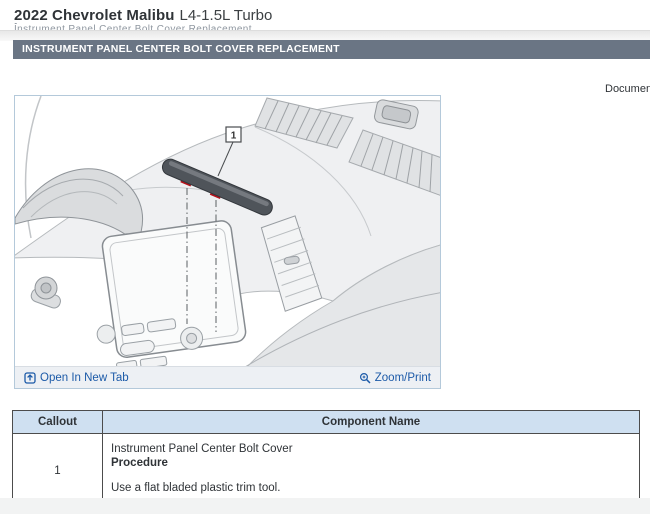 This screenshot has width=650, height=514. What do you see at coordinates (226, 15) in the screenshot?
I see `engine-subtitle: L4-1.5L Turbo` at bounding box center [226, 15].